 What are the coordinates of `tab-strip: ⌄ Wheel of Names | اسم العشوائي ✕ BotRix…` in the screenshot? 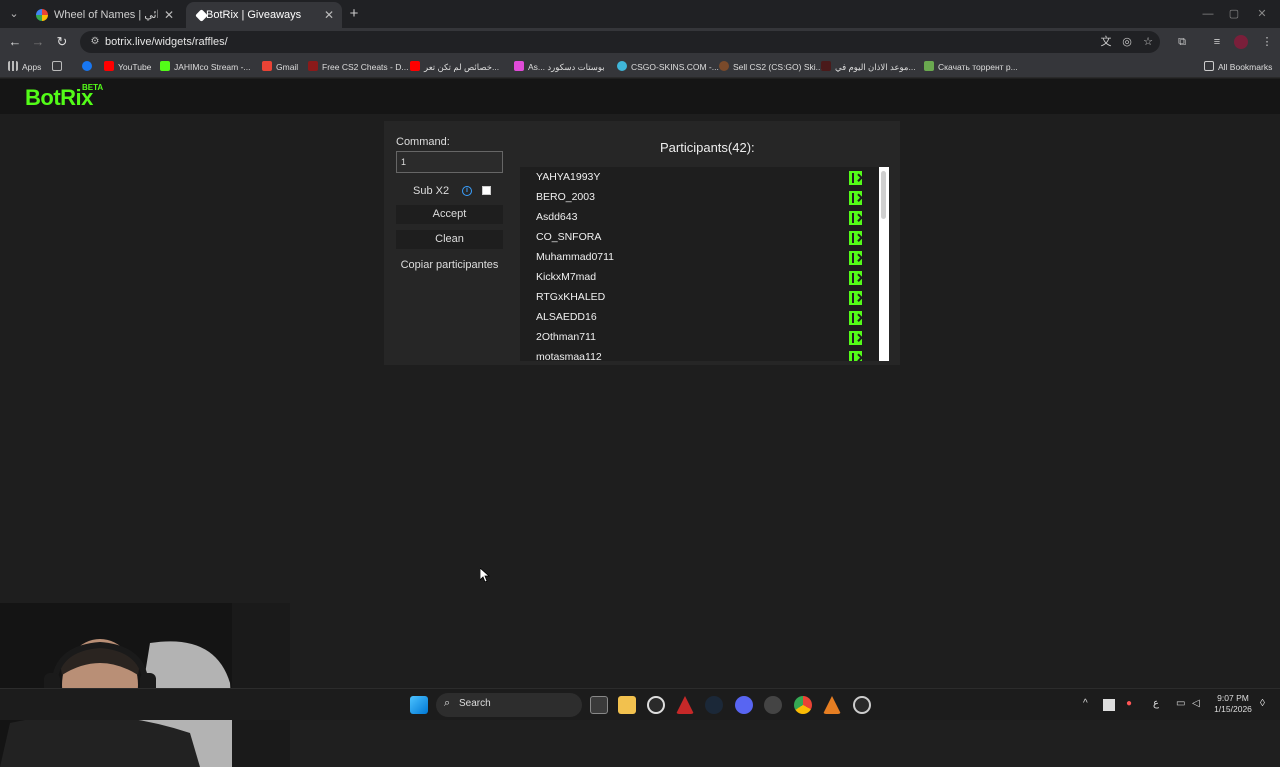 It's located at (640, 14).